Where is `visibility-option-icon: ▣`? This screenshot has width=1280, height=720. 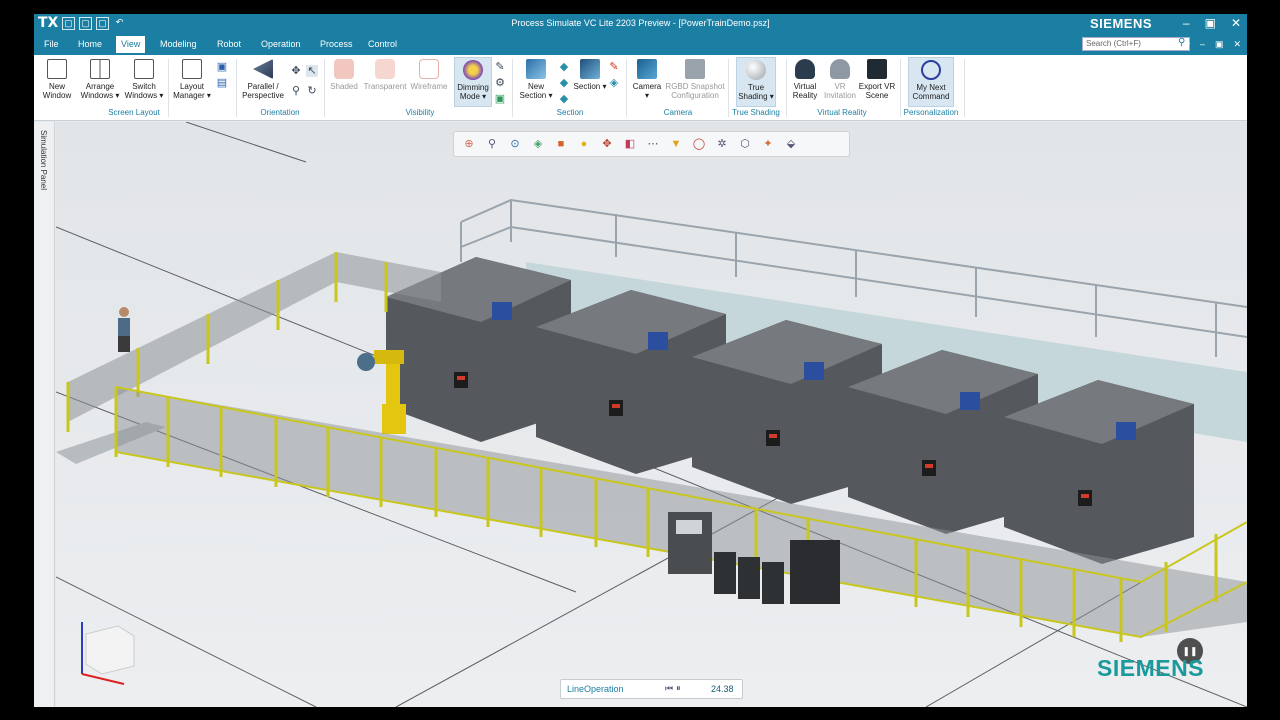 visibility-option-icon: ▣ is located at coordinates (500, 99).